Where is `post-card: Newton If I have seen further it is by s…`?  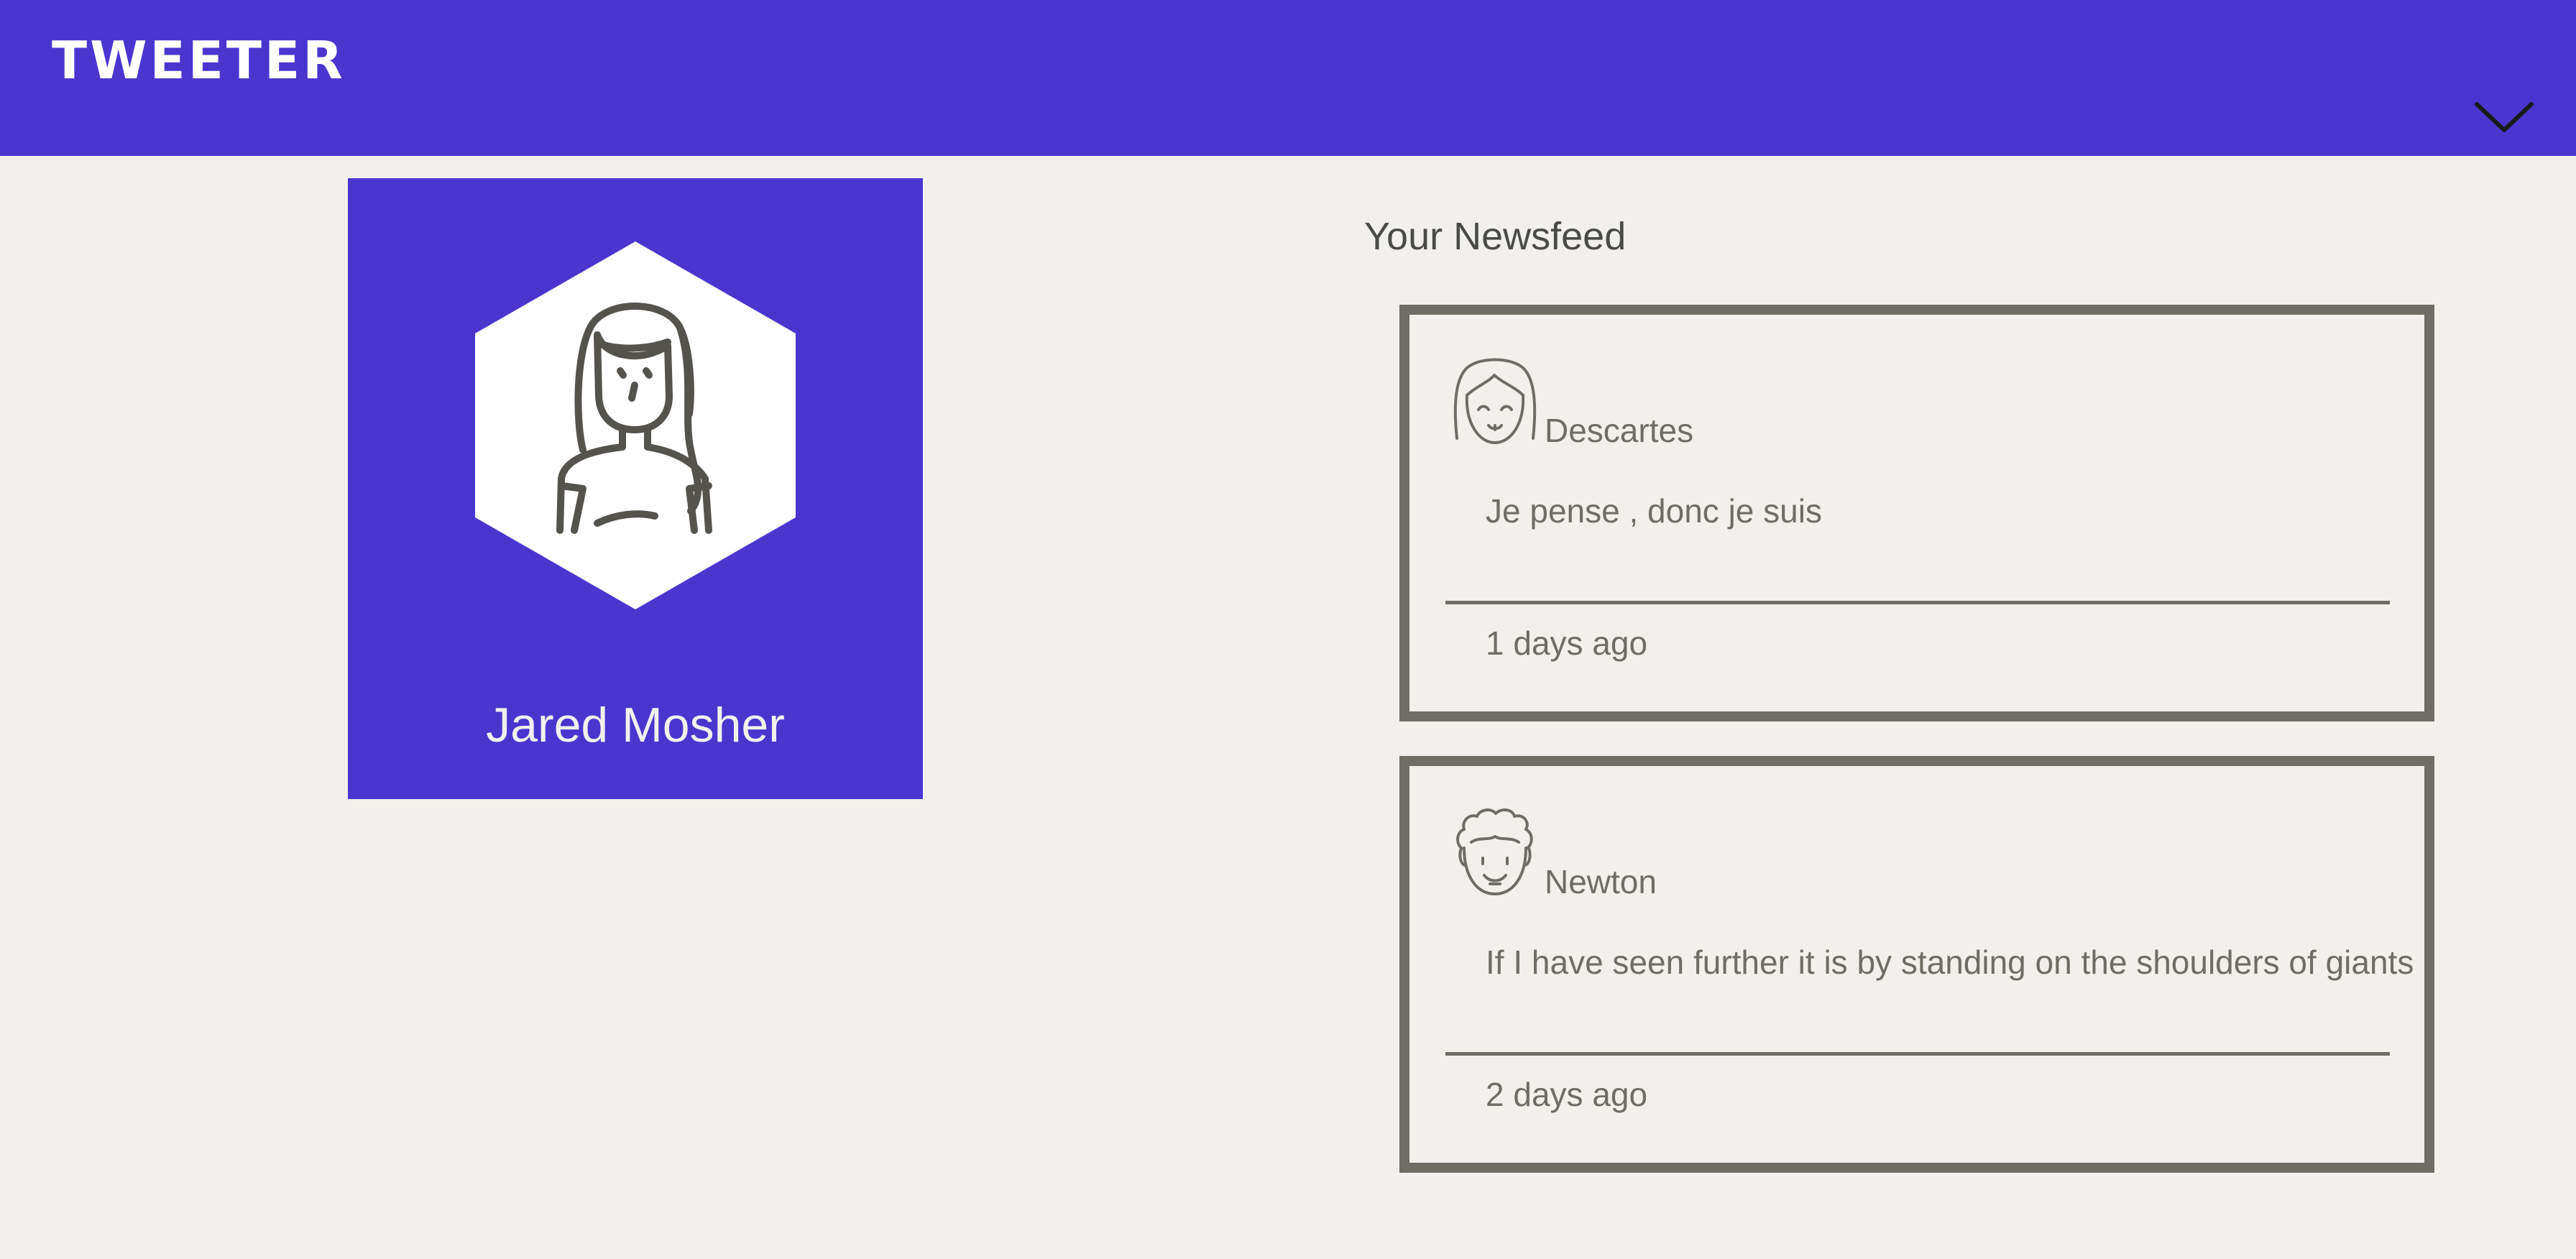
post-card: Newton If I have seen further it is by s… is located at coordinates (1916, 964).